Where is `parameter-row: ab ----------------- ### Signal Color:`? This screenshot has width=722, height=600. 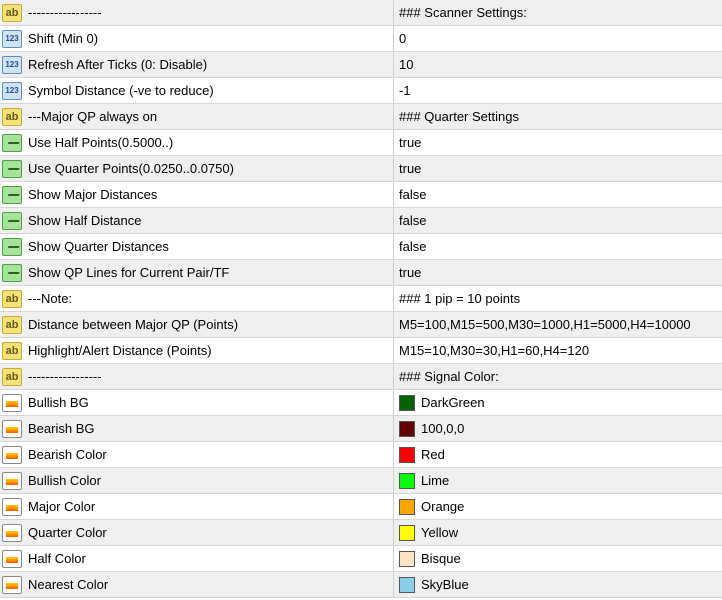
parameter-row: ab ----------------- ### Signal Color: is located at coordinates (361, 377).